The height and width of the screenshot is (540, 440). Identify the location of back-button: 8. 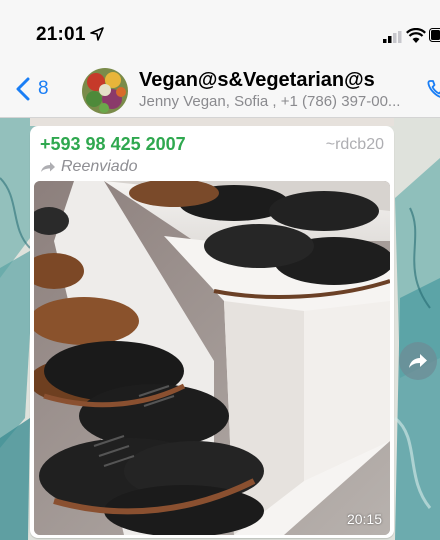
(32, 89).